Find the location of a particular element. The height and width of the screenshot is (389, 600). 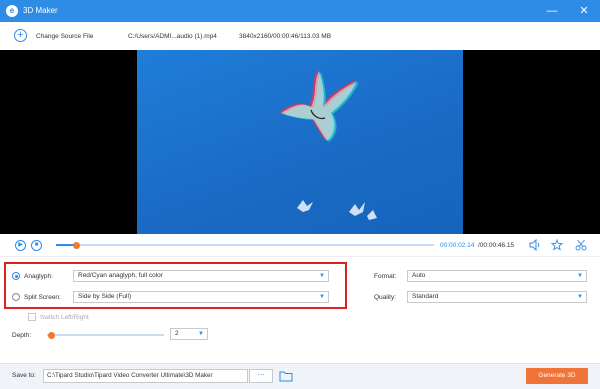

depth-select: 2 ▼ is located at coordinates (189, 334).